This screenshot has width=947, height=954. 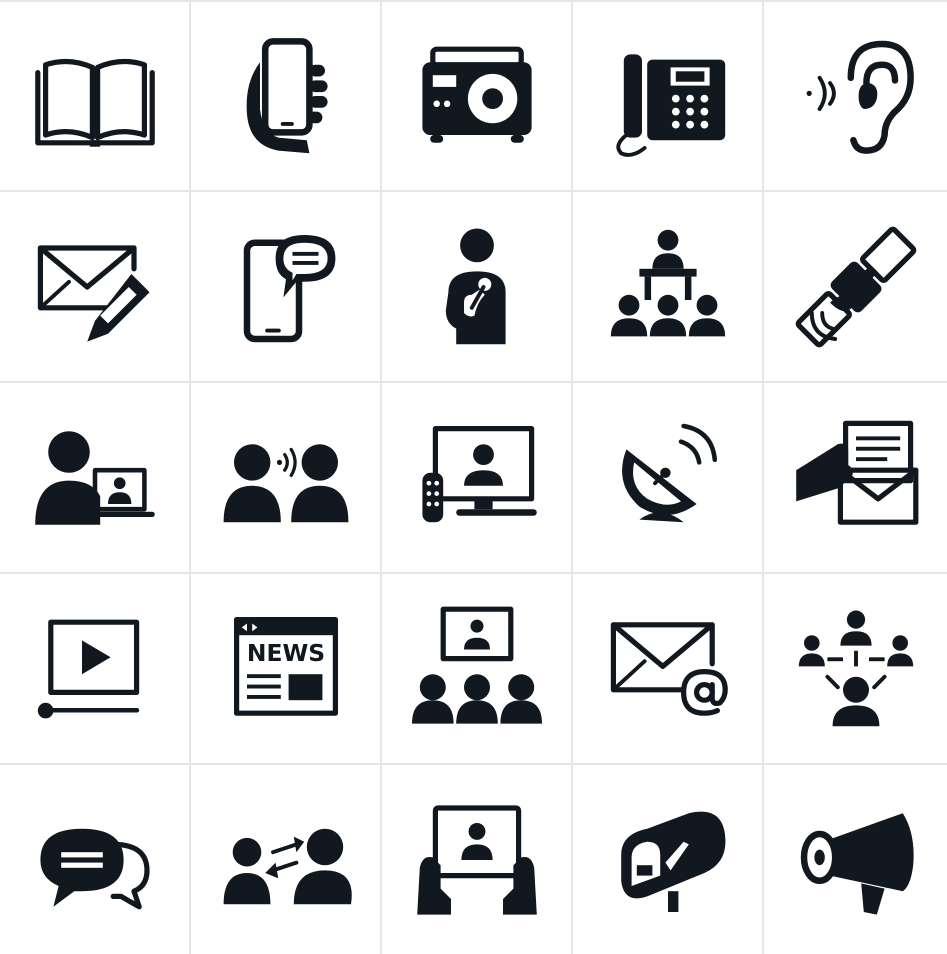 I want to click on person-with-microphone-icon, so click(x=475, y=286).